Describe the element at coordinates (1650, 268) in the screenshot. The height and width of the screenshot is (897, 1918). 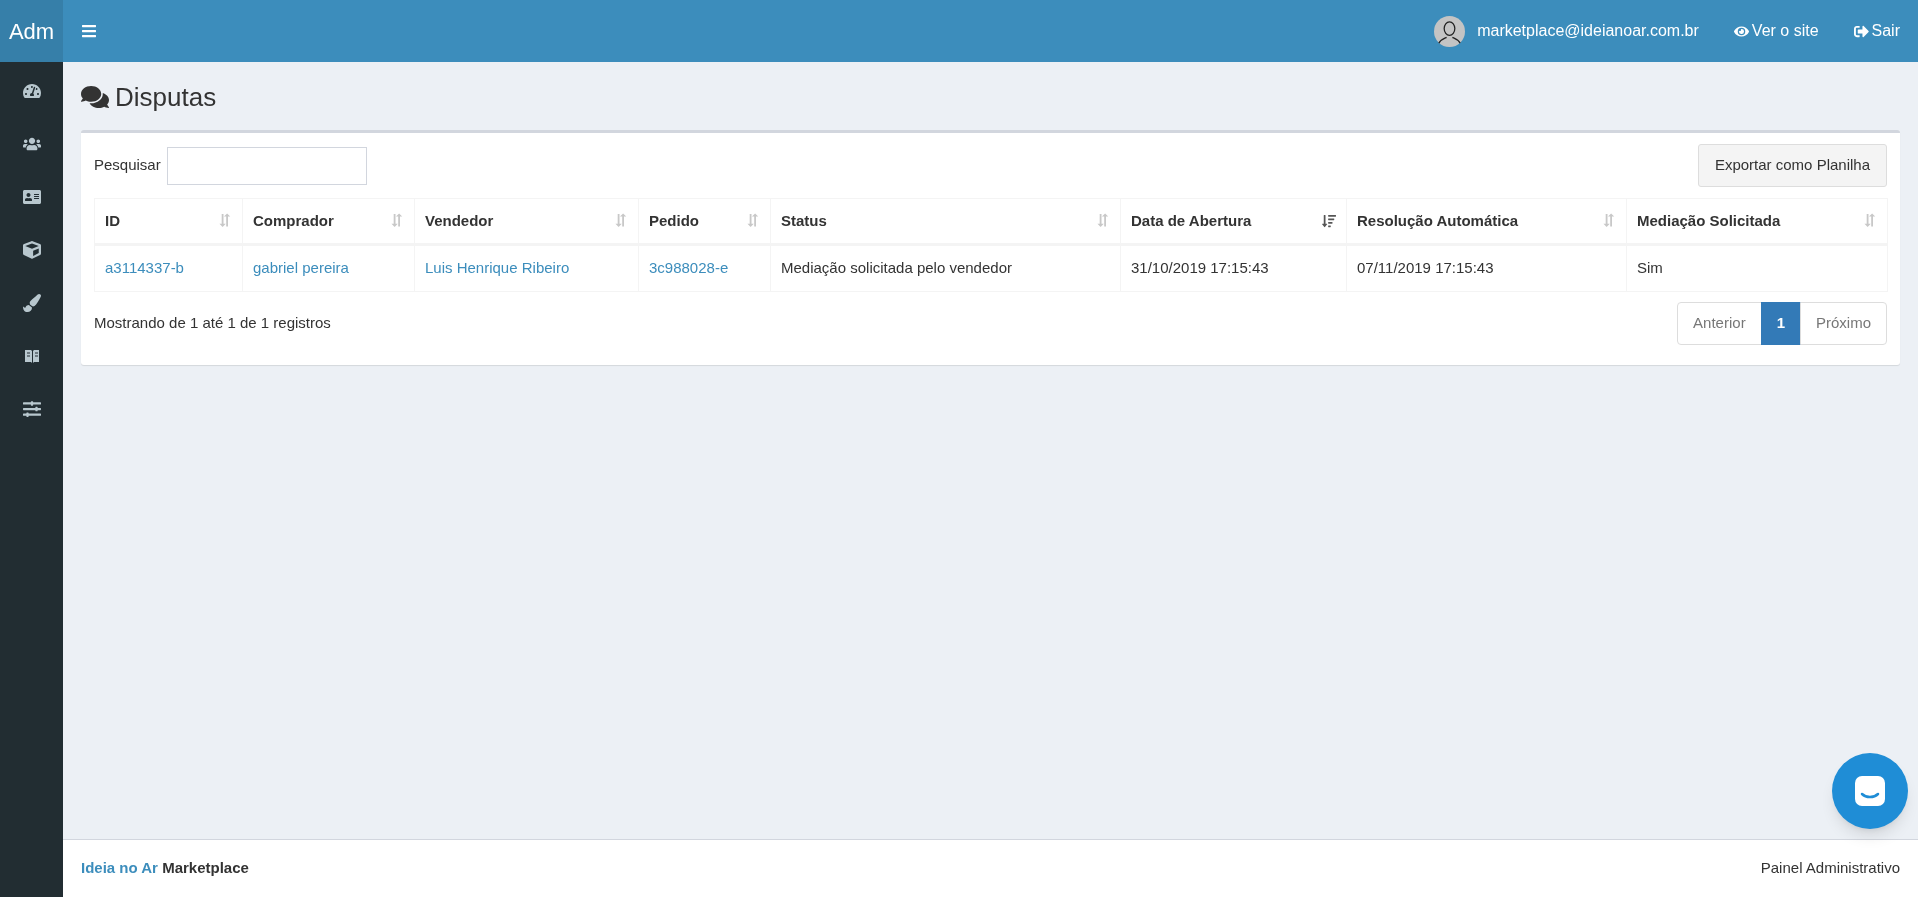
I see `table-cell: Sim` at that location.